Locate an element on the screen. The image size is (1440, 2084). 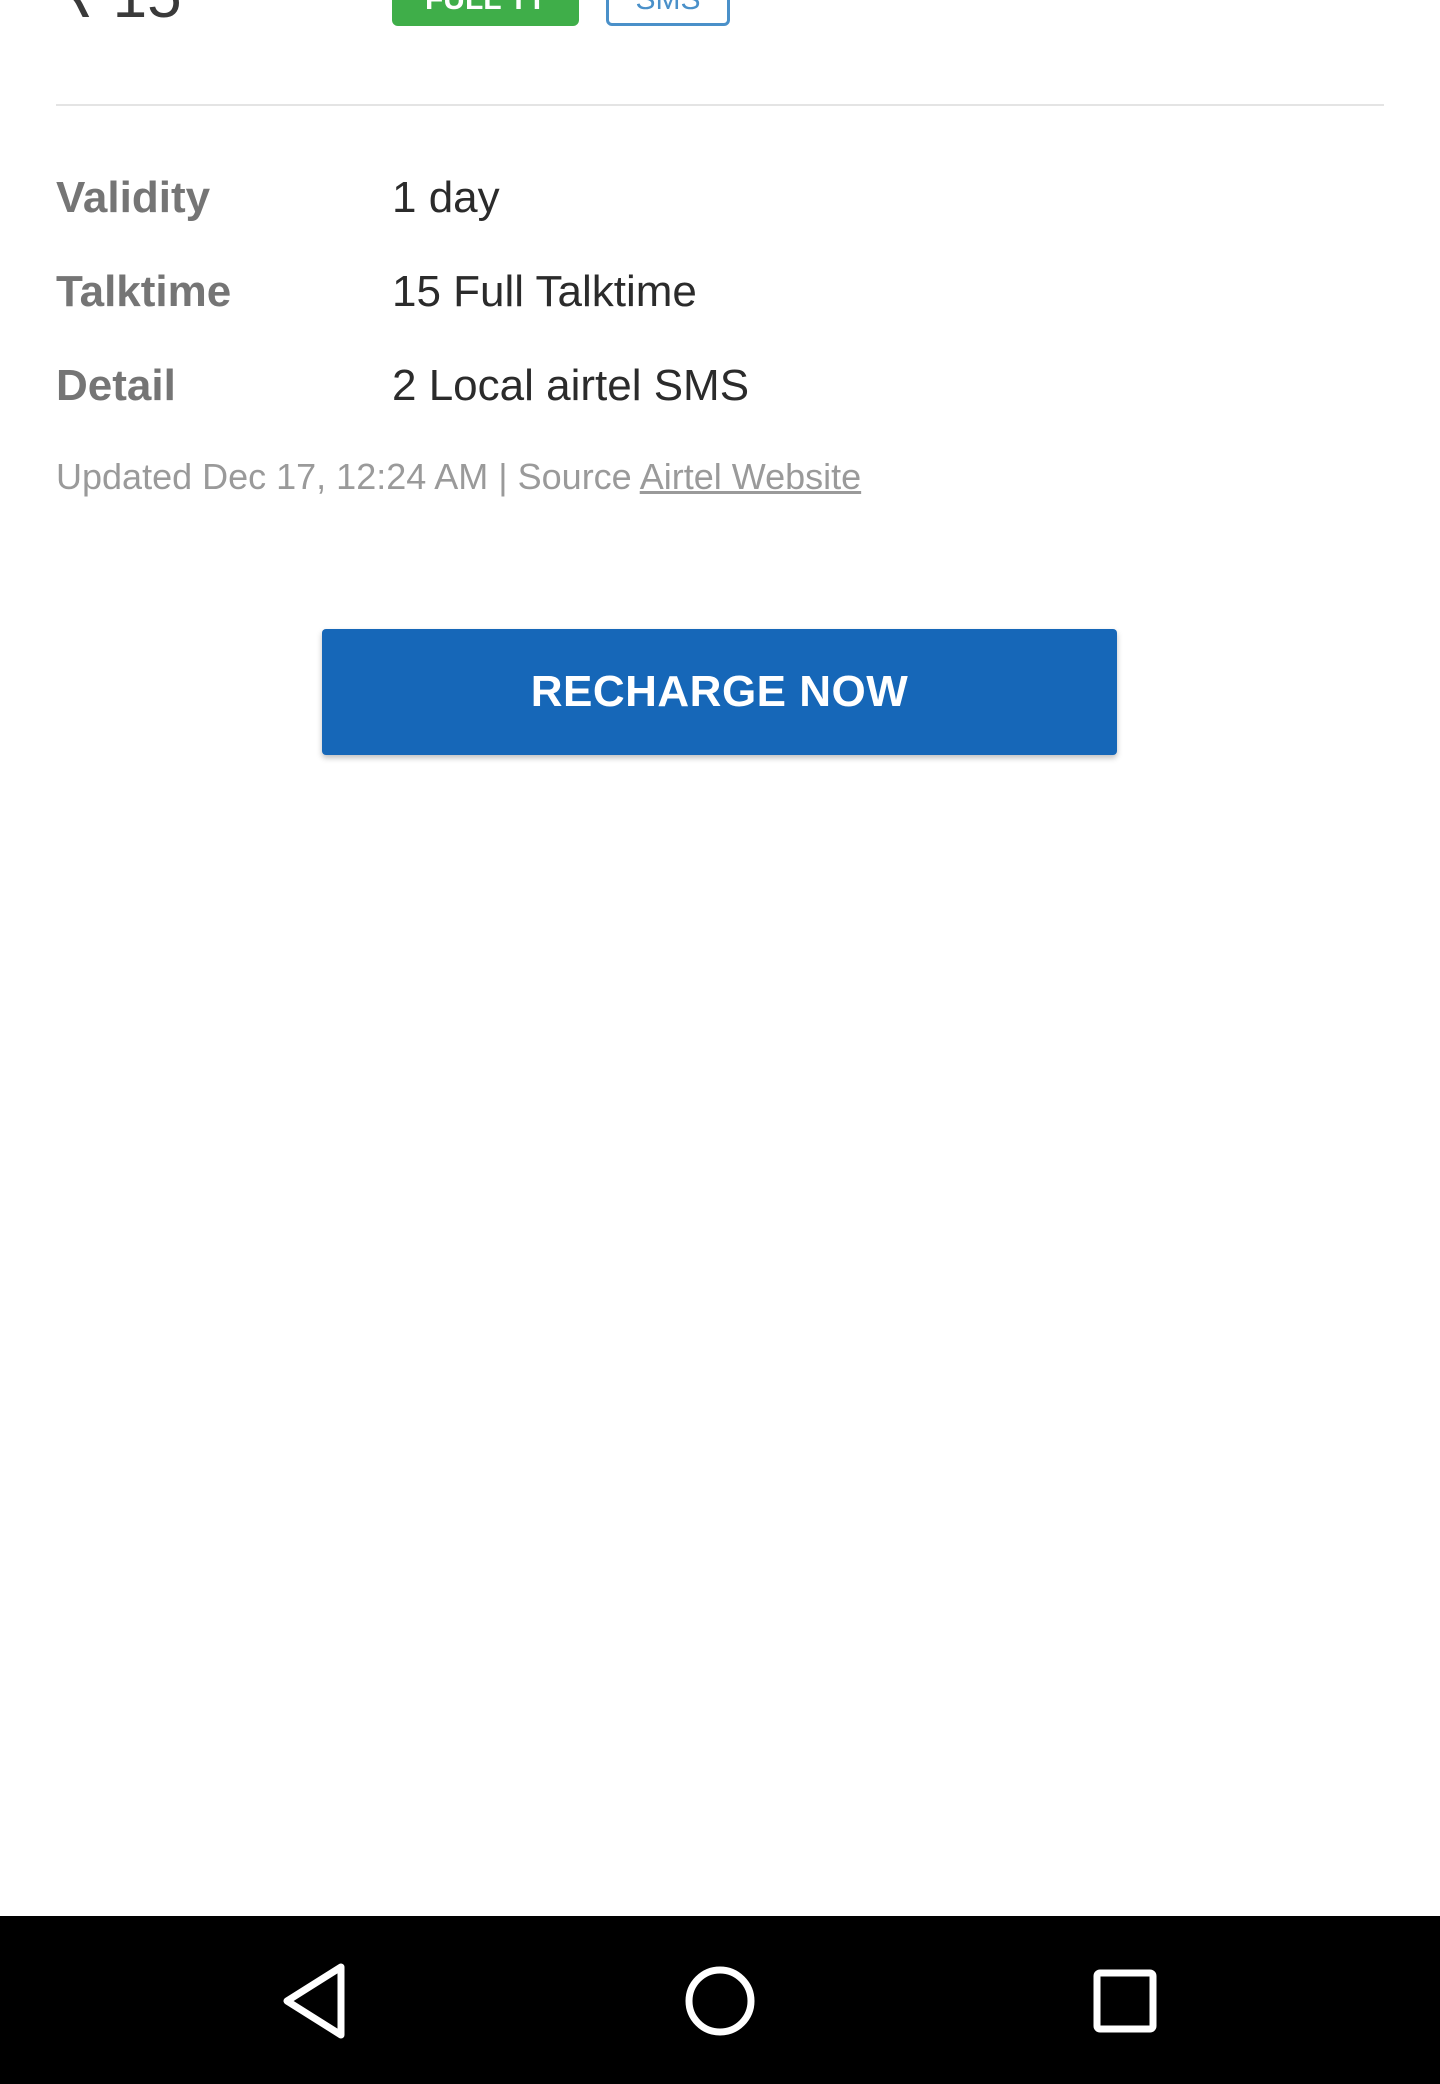
source-link: Airtel Website is located at coordinates (750, 476).